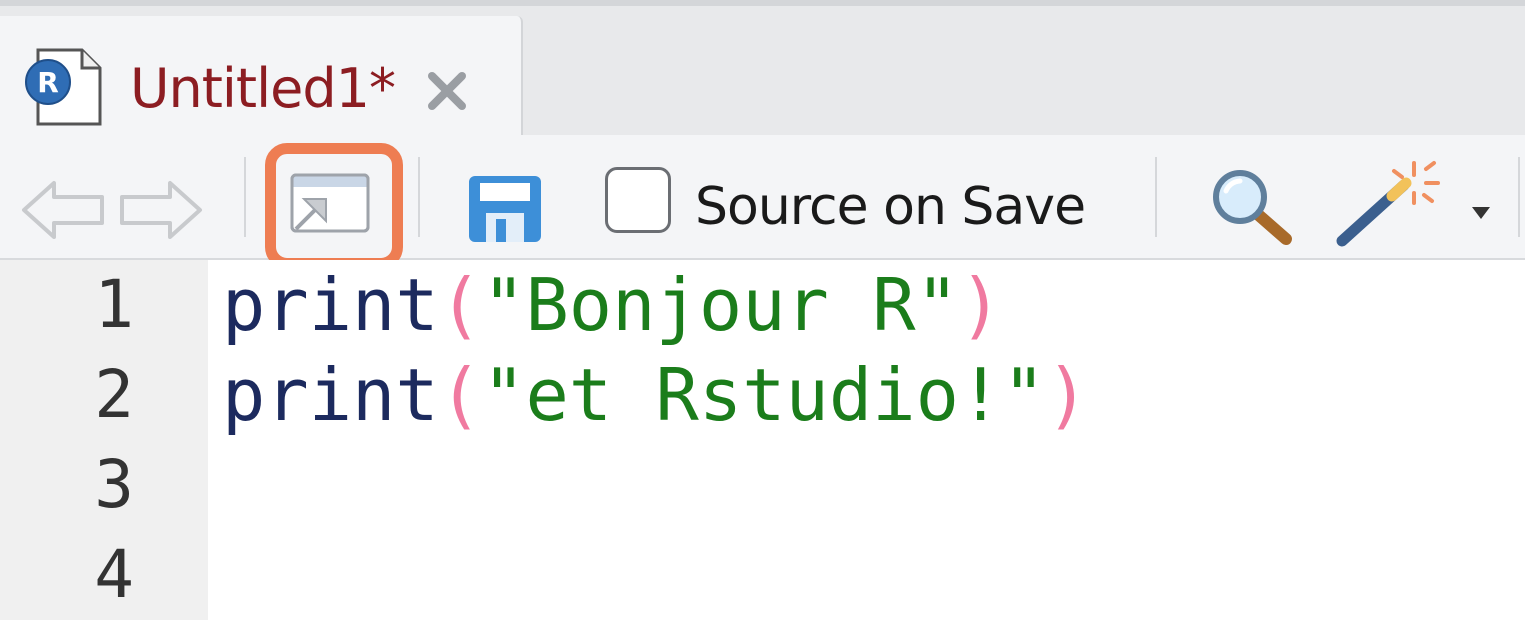 The height and width of the screenshot is (620, 1525). I want to click on line-number: 2, so click(114, 394).